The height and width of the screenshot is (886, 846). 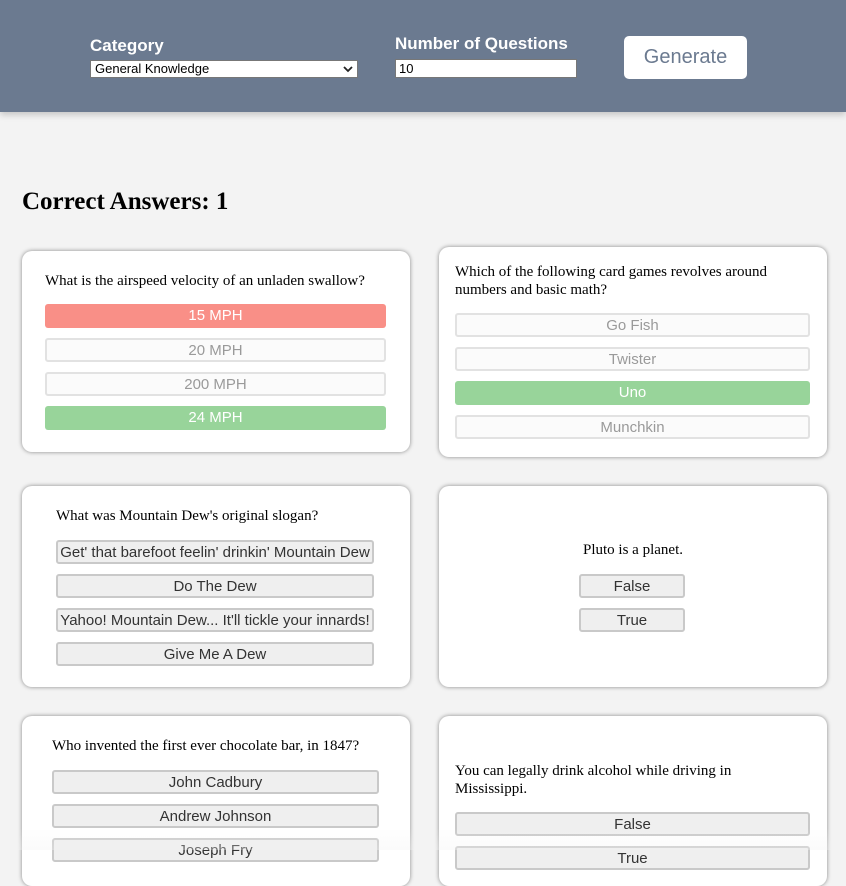 I want to click on category-select-value: General Knowledge, so click(x=152, y=68).